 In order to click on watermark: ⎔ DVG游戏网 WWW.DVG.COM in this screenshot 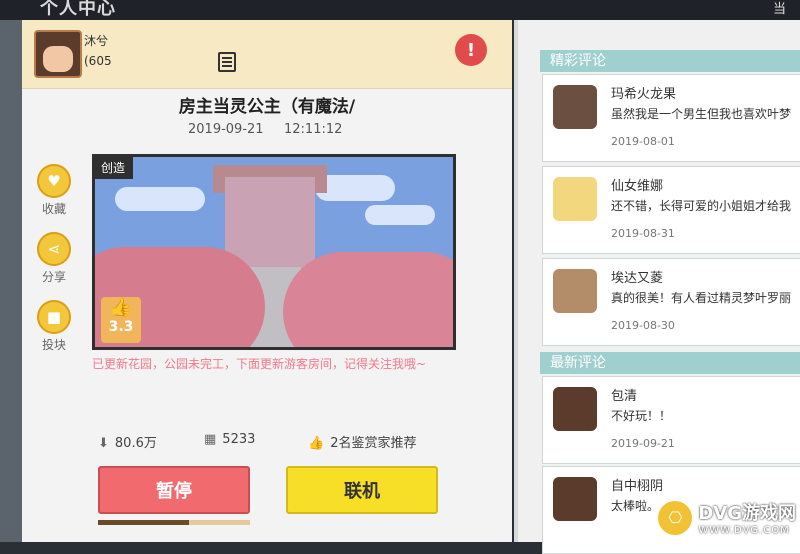, I will do `click(727, 517)`.